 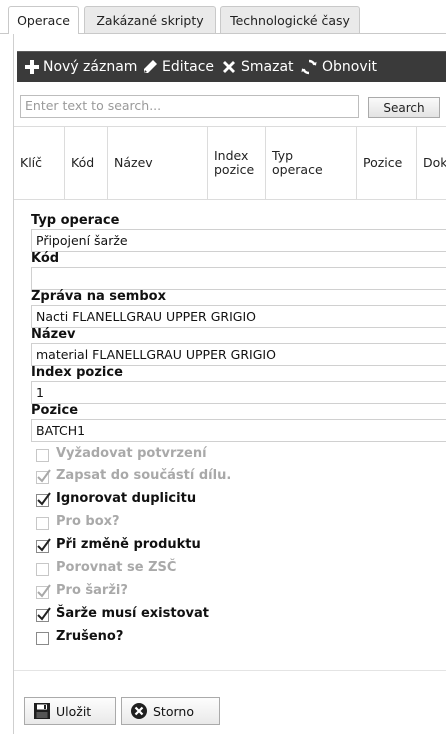 What do you see at coordinates (128, 544) in the screenshot?
I see `checkbox-label: Při změně produktu` at bounding box center [128, 544].